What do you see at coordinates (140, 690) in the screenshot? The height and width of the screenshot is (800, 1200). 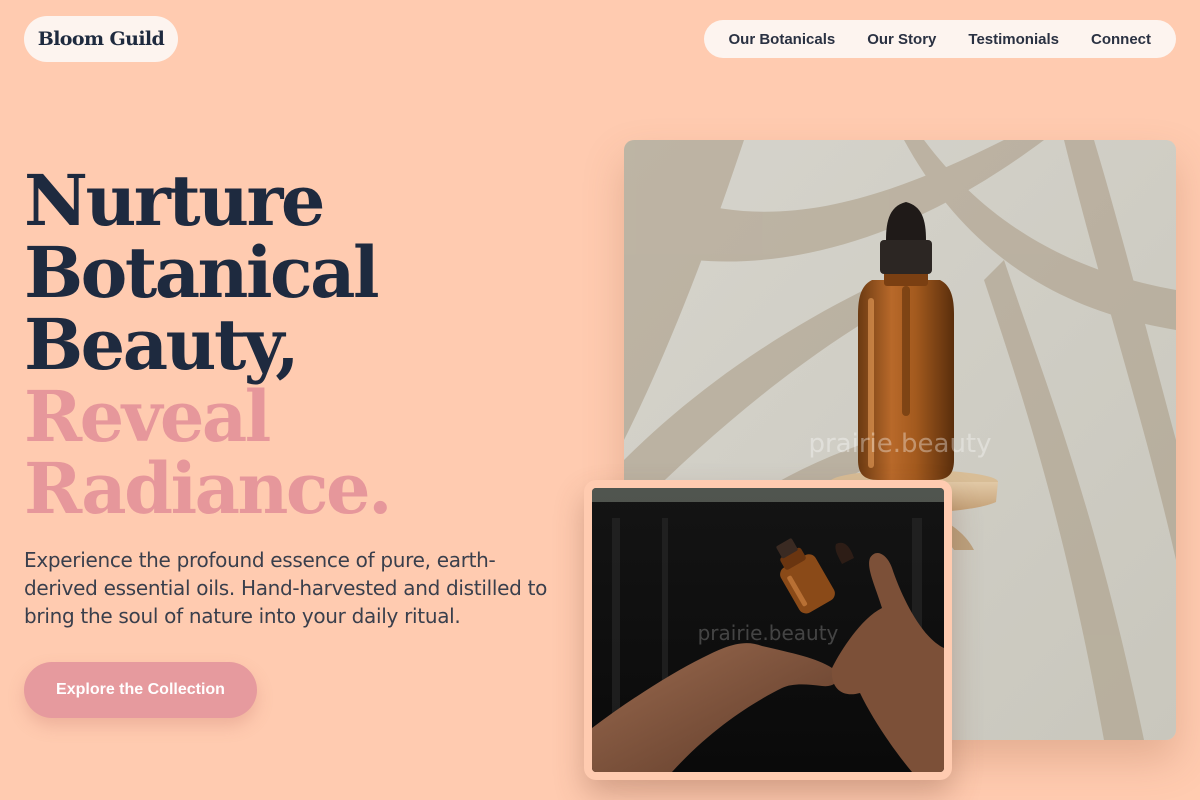 I see `explore-collection-button: Explore the Collection` at bounding box center [140, 690].